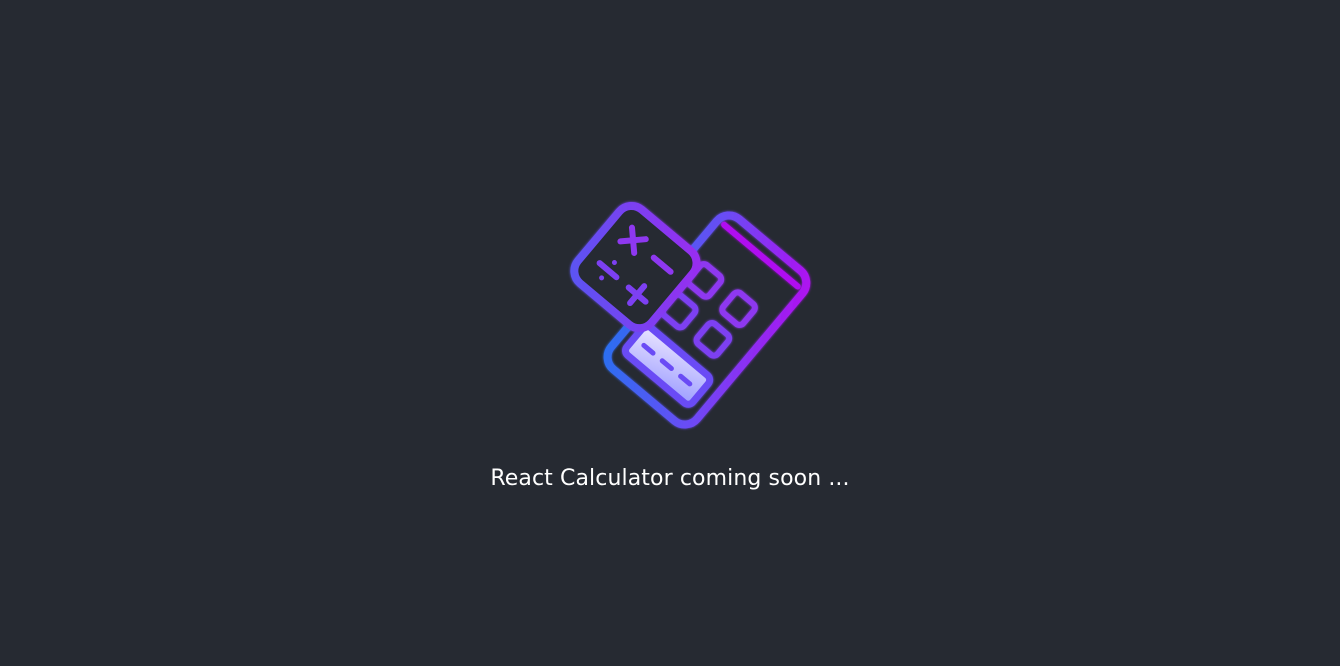  I want to click on calculator-logo, so click(700, 320).